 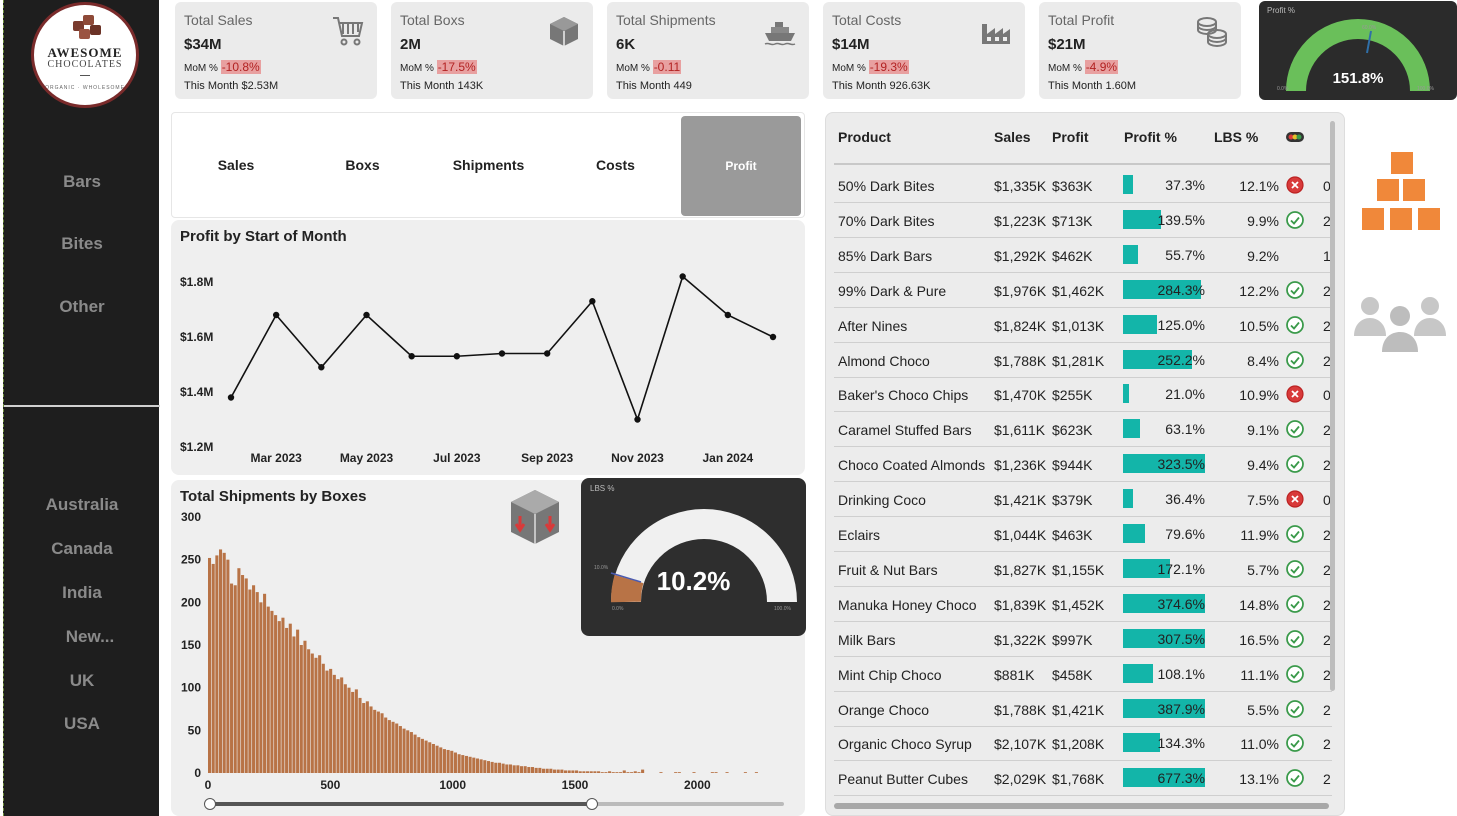 I want to click on tab-shipments: Shipments, so click(x=488, y=165).